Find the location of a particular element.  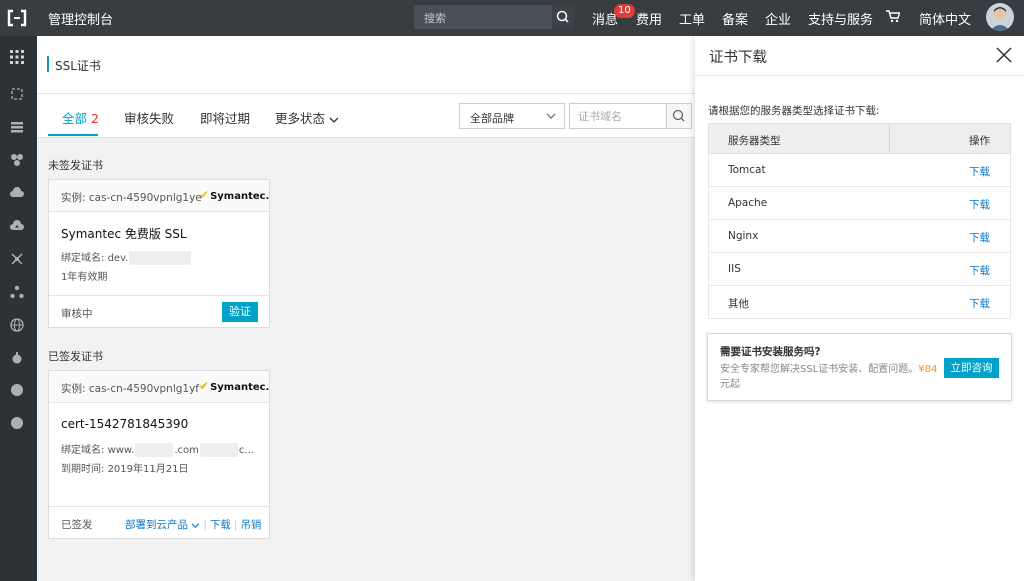

revoke-link: 吊销 is located at coordinates (250, 525).